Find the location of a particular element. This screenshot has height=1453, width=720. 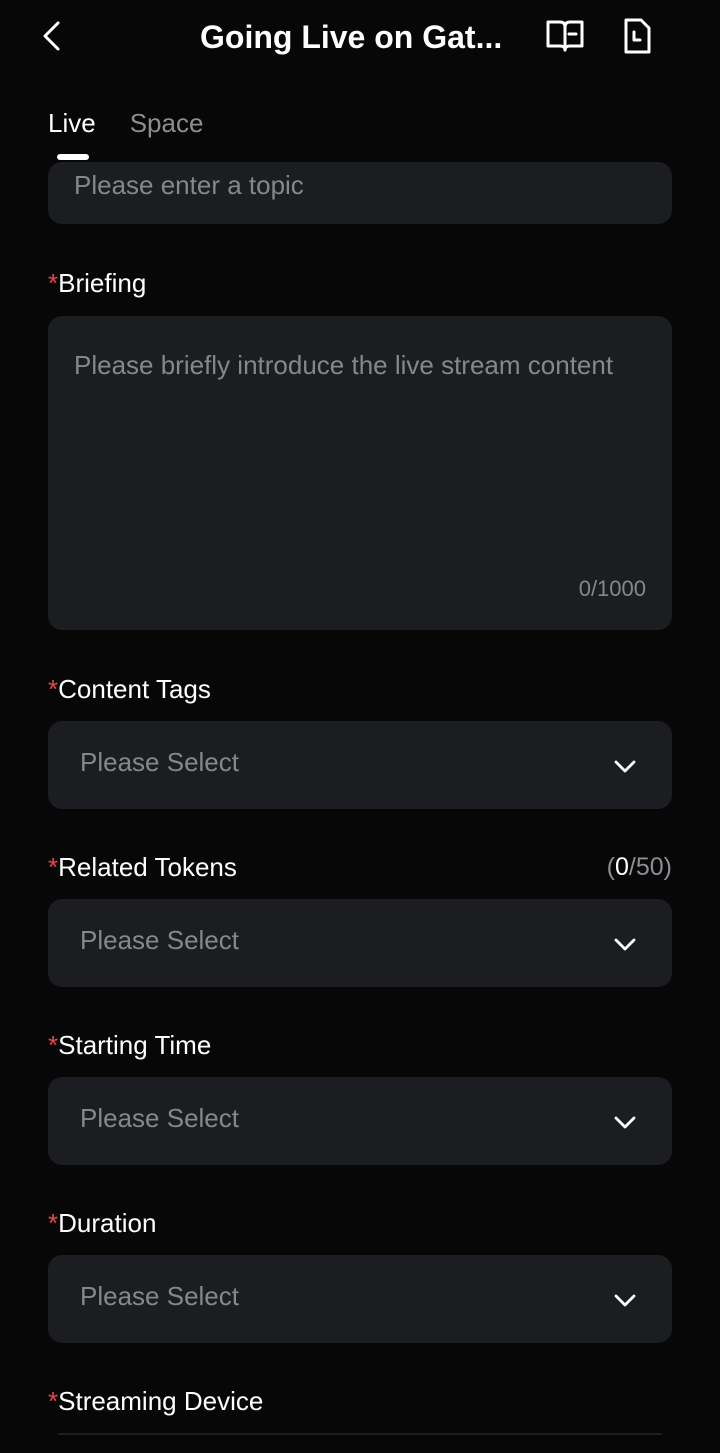

tab-space: Space is located at coordinates (167, 134).